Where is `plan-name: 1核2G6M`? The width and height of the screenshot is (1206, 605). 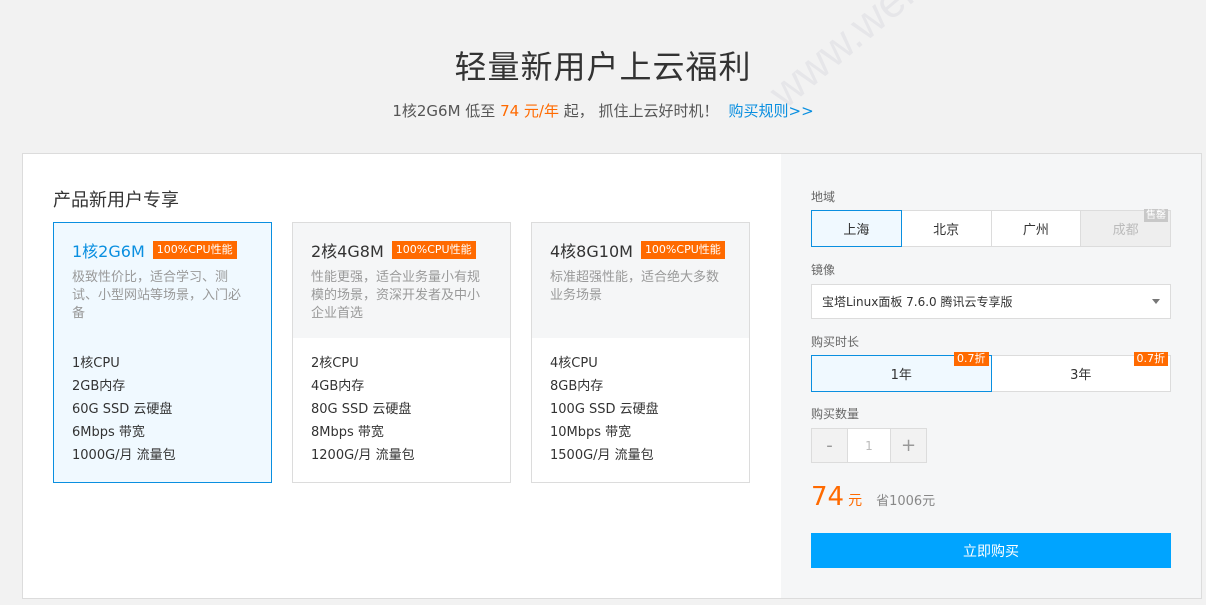
plan-name: 1核2G6M is located at coordinates (108, 251).